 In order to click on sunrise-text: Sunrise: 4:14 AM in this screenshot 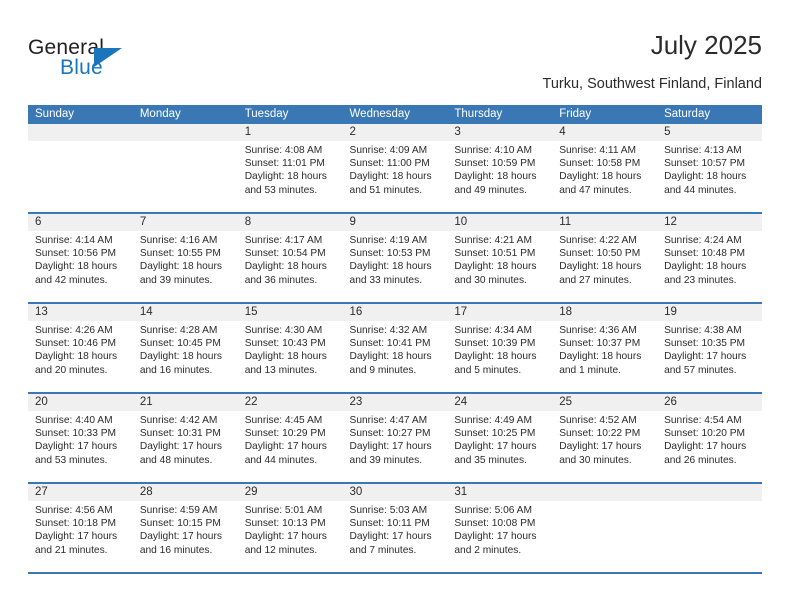, I will do `click(74, 240)`.